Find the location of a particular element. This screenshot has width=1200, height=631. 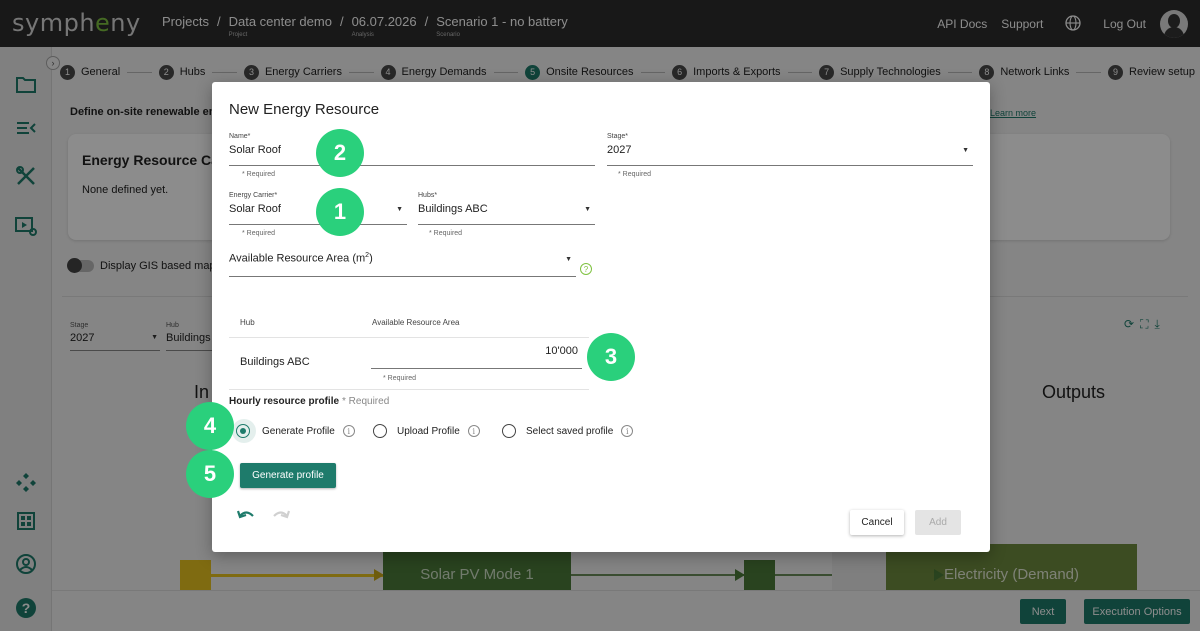

dialog-title: New Energy Resource is located at coordinates (304, 109).